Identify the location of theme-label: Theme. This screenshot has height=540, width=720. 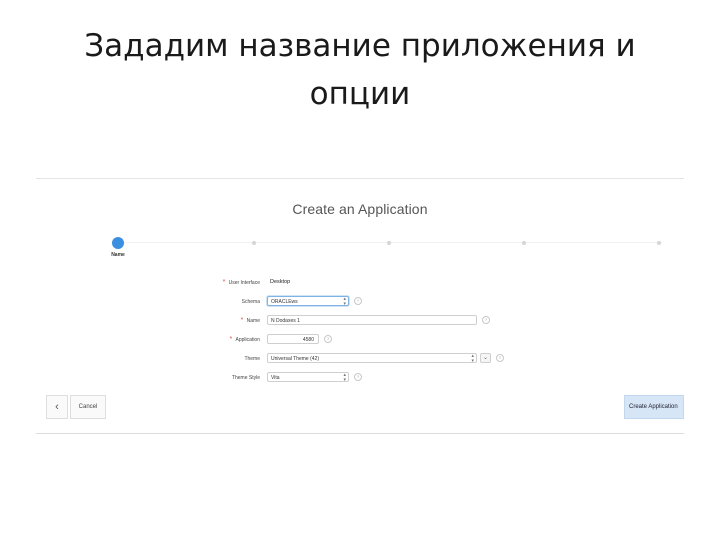
(252, 359).